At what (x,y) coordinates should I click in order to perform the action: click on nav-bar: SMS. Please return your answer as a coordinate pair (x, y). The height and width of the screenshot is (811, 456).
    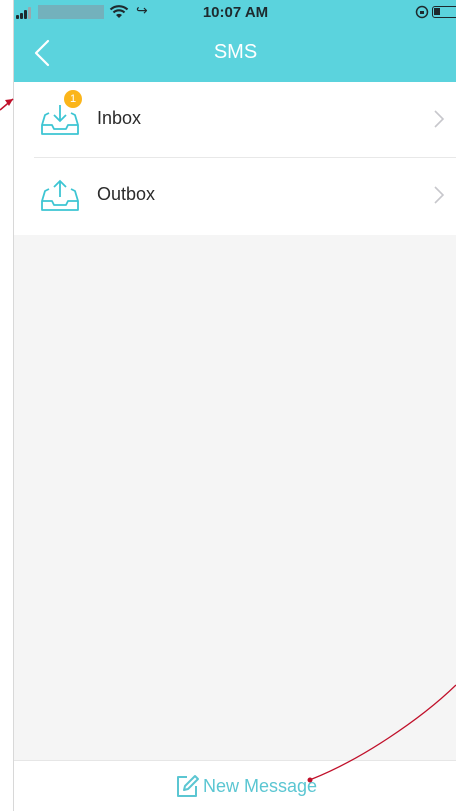
    Looking at the image, I should click on (235, 53).